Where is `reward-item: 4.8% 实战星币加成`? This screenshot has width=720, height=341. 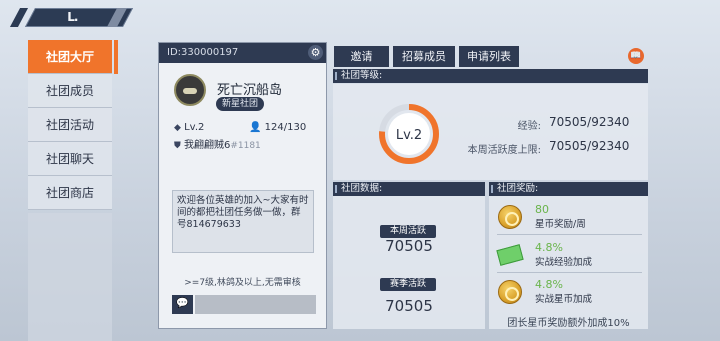
reward-item: 4.8% 实战星币加成 is located at coordinates (568, 293).